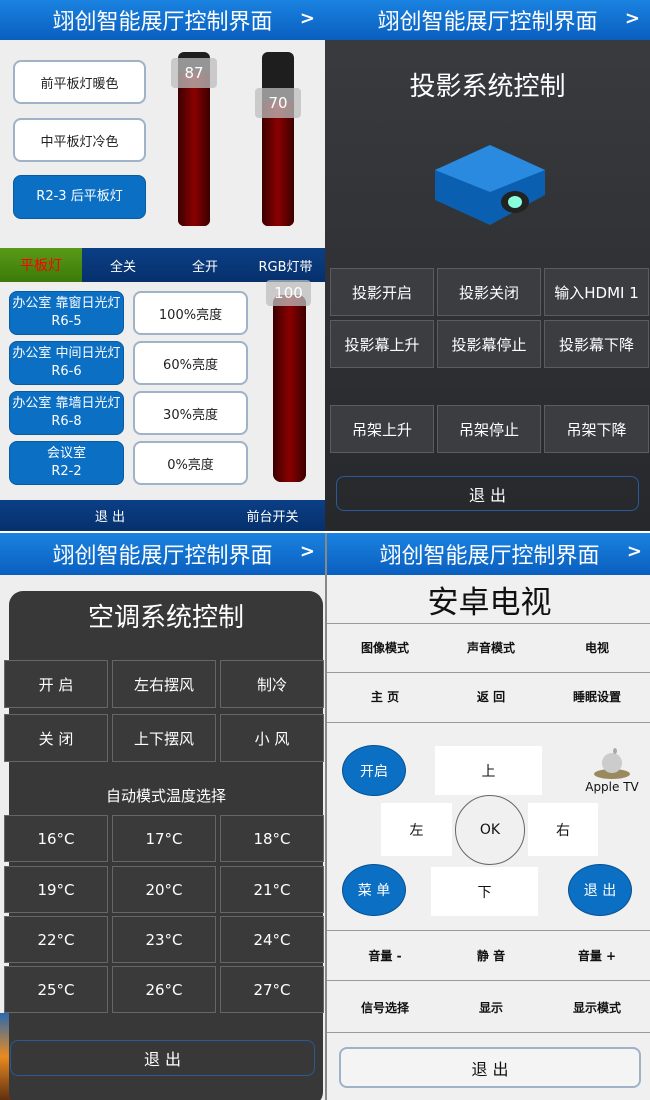  What do you see at coordinates (489, 344) in the screenshot?
I see `projector-button: 投影幕停止` at bounding box center [489, 344].